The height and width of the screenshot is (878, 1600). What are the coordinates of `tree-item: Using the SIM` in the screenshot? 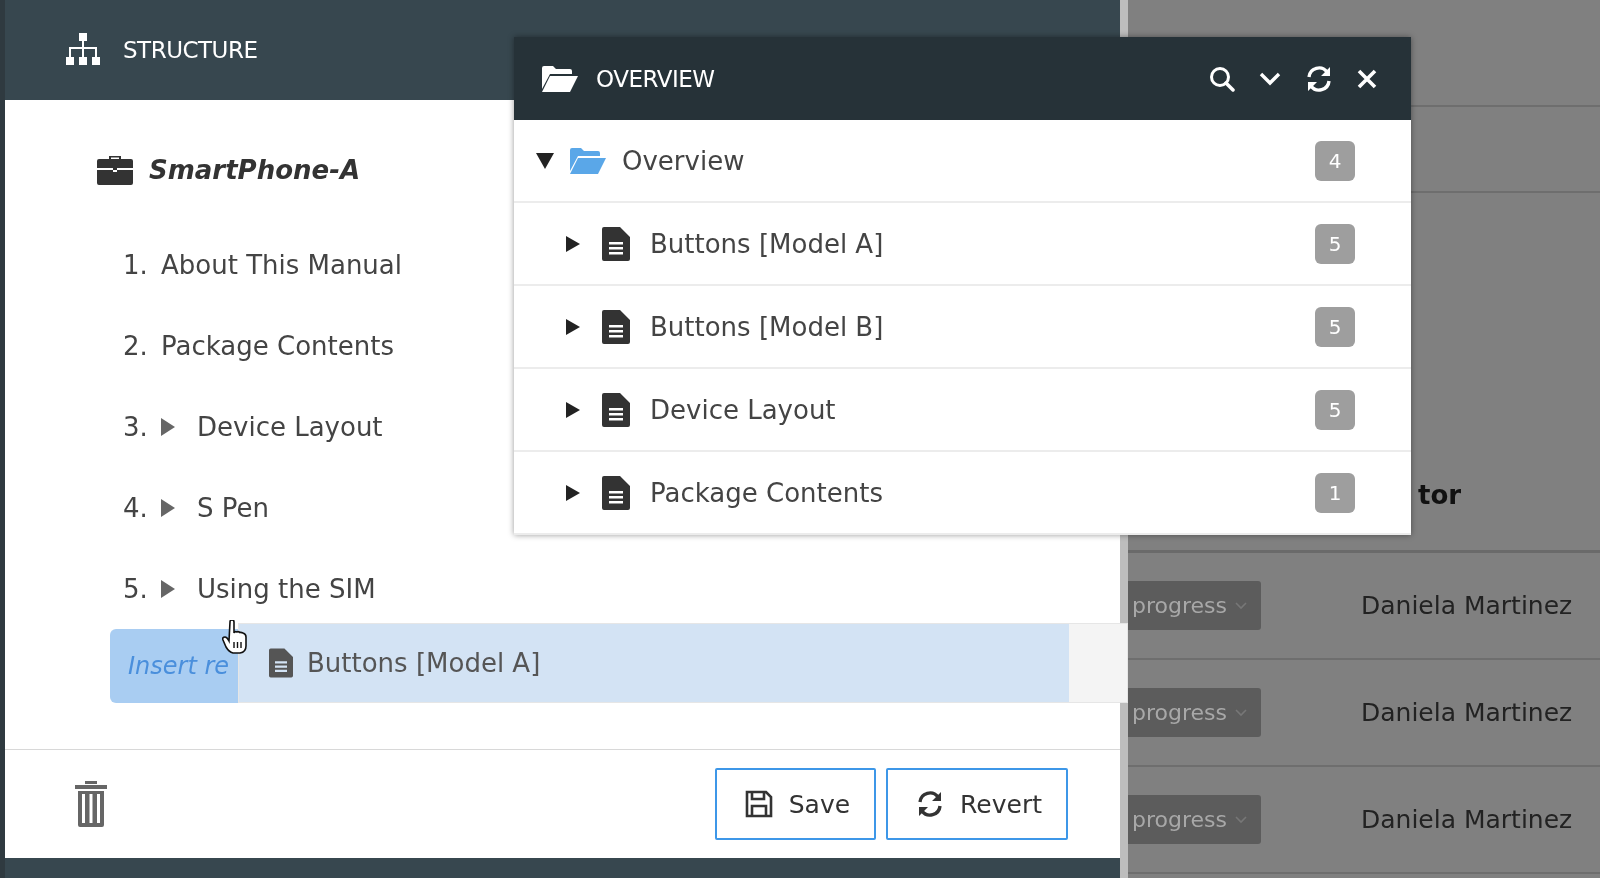 It's located at (286, 588).